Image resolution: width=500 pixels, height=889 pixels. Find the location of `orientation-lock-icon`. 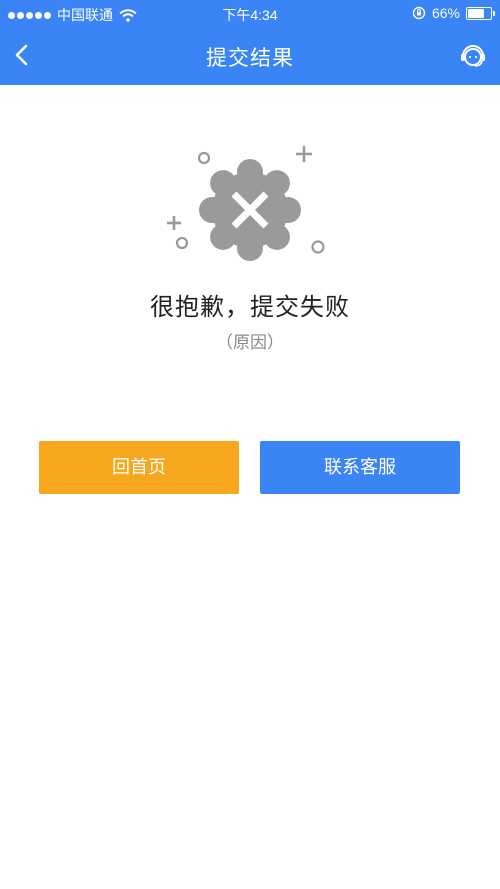

orientation-lock-icon is located at coordinates (419, 13).